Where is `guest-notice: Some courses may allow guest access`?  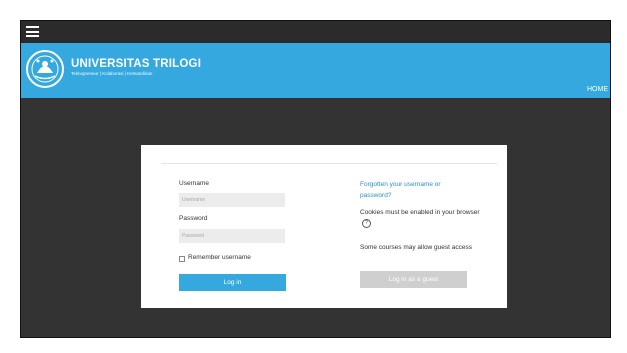
guest-notice: Some courses may allow guest access is located at coordinates (416, 247).